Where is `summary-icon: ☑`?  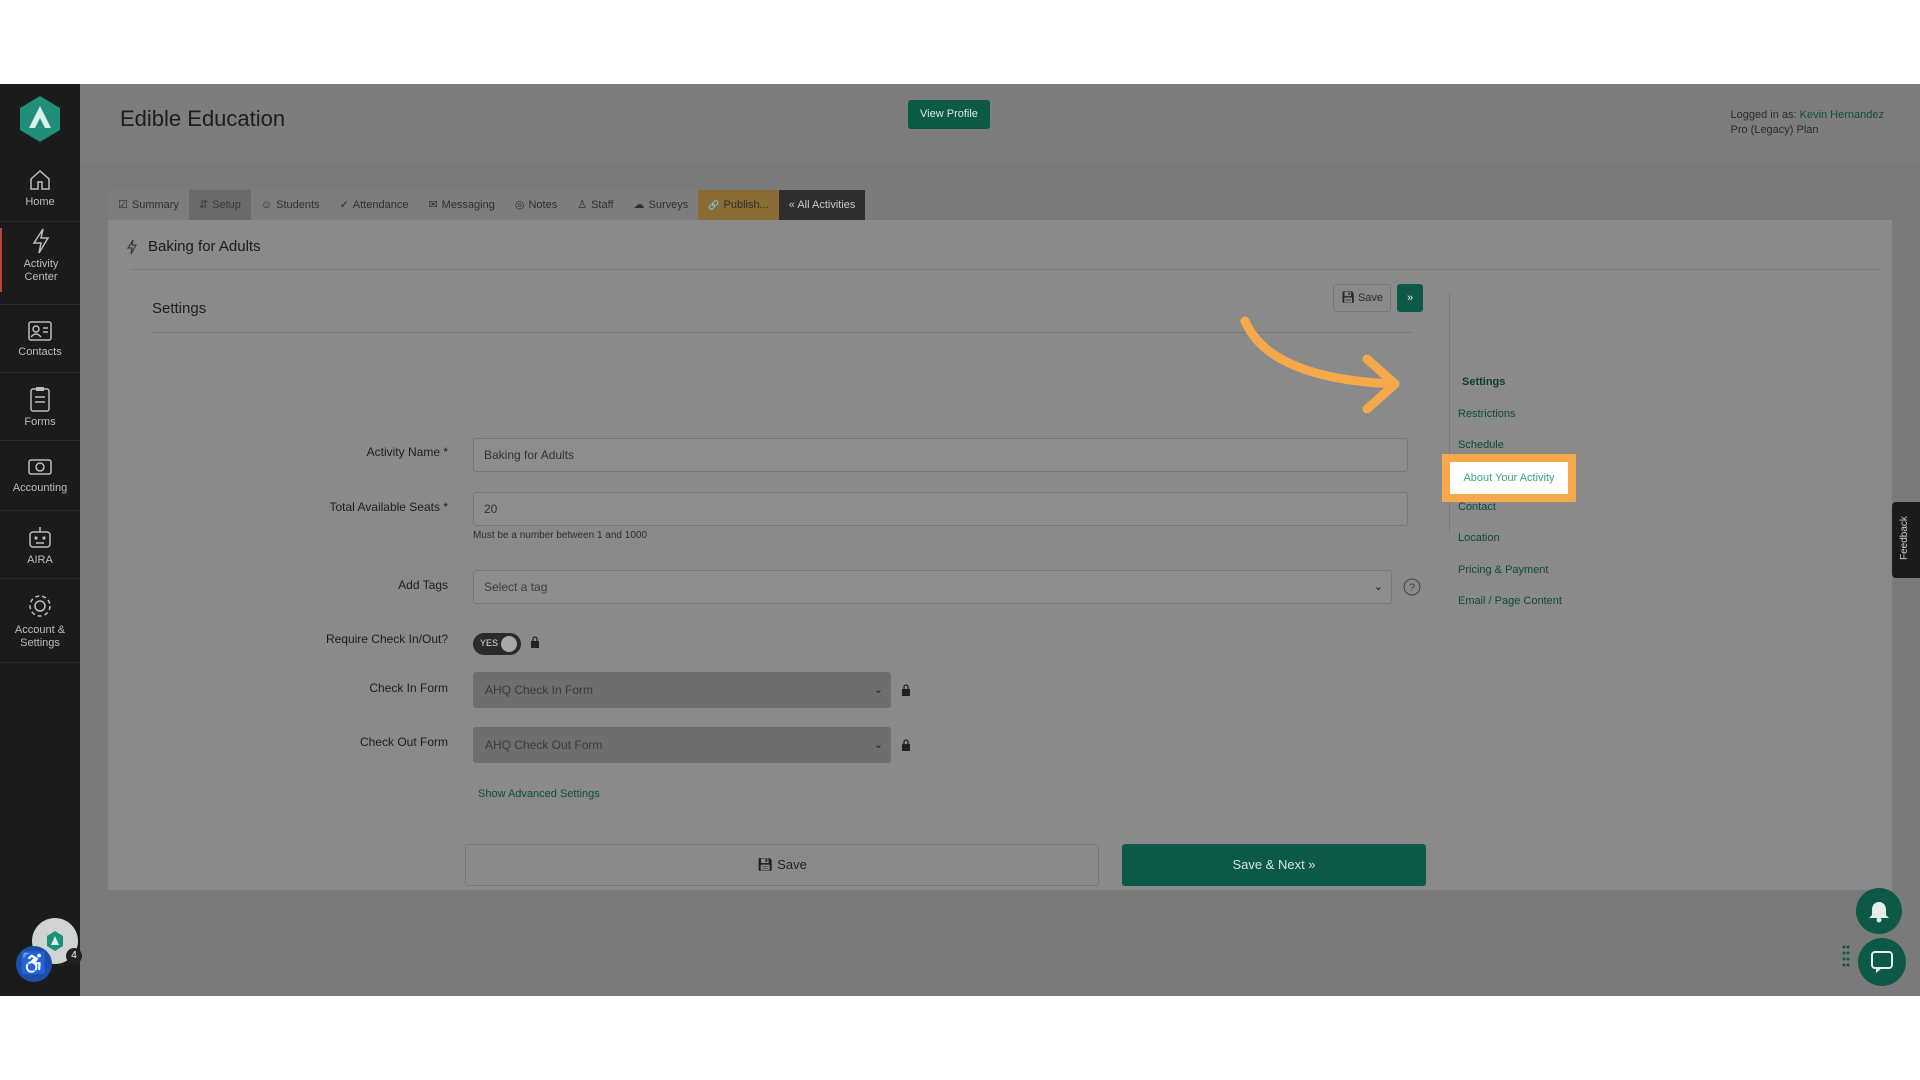 summary-icon: ☑ is located at coordinates (123, 205).